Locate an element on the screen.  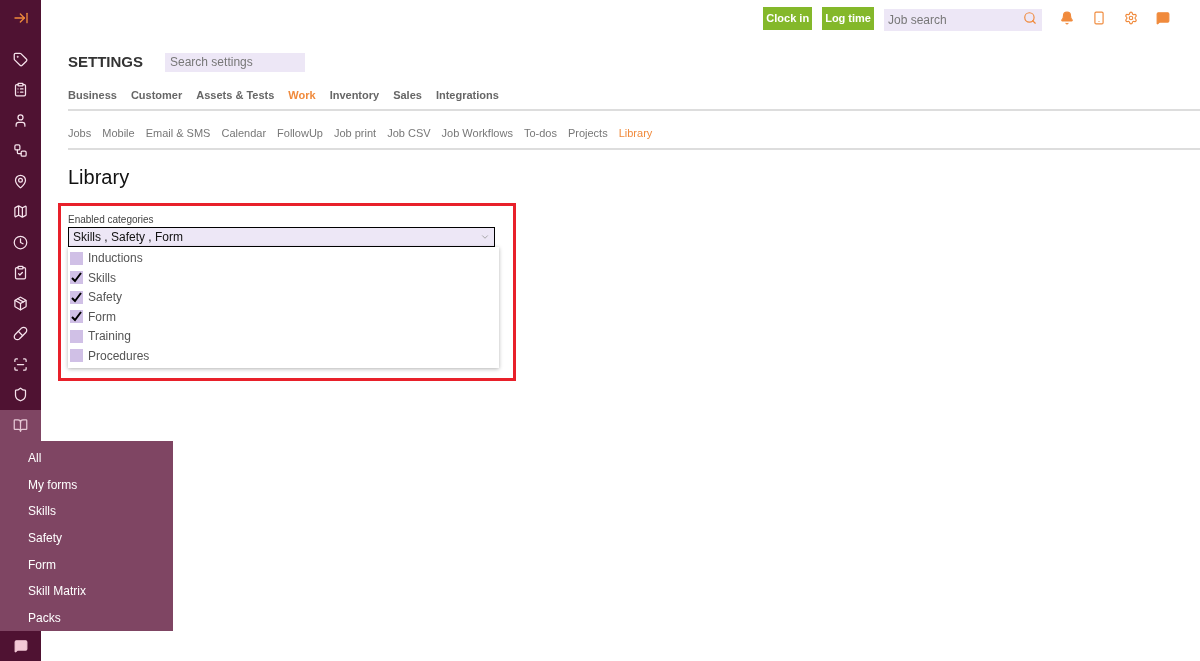
phone-icon is located at coordinates (1099, 18).